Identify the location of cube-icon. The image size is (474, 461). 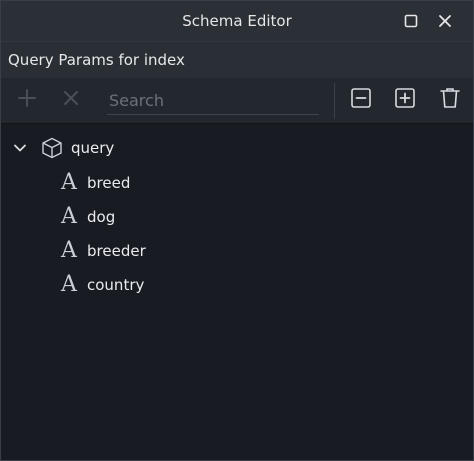
(52, 148).